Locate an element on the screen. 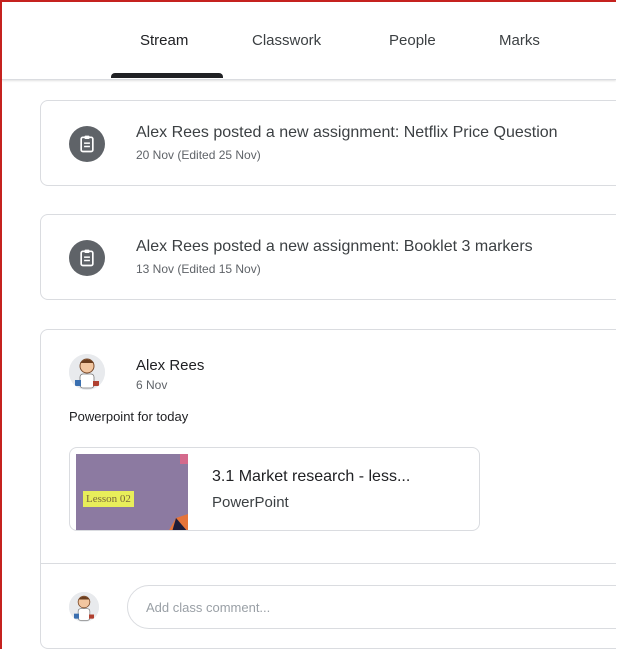 This screenshot has width=617, height=649. thumbnail-label: Lesson 02 is located at coordinates (108, 499).